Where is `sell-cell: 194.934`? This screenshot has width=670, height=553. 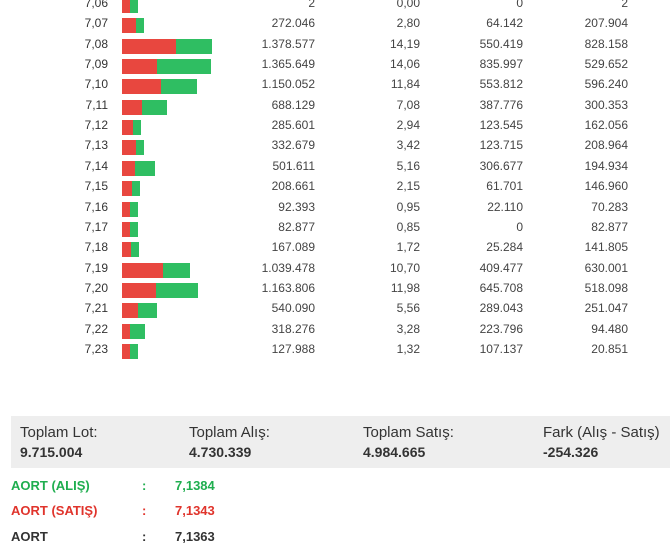
sell-cell: 194.934 is located at coordinates (606, 165).